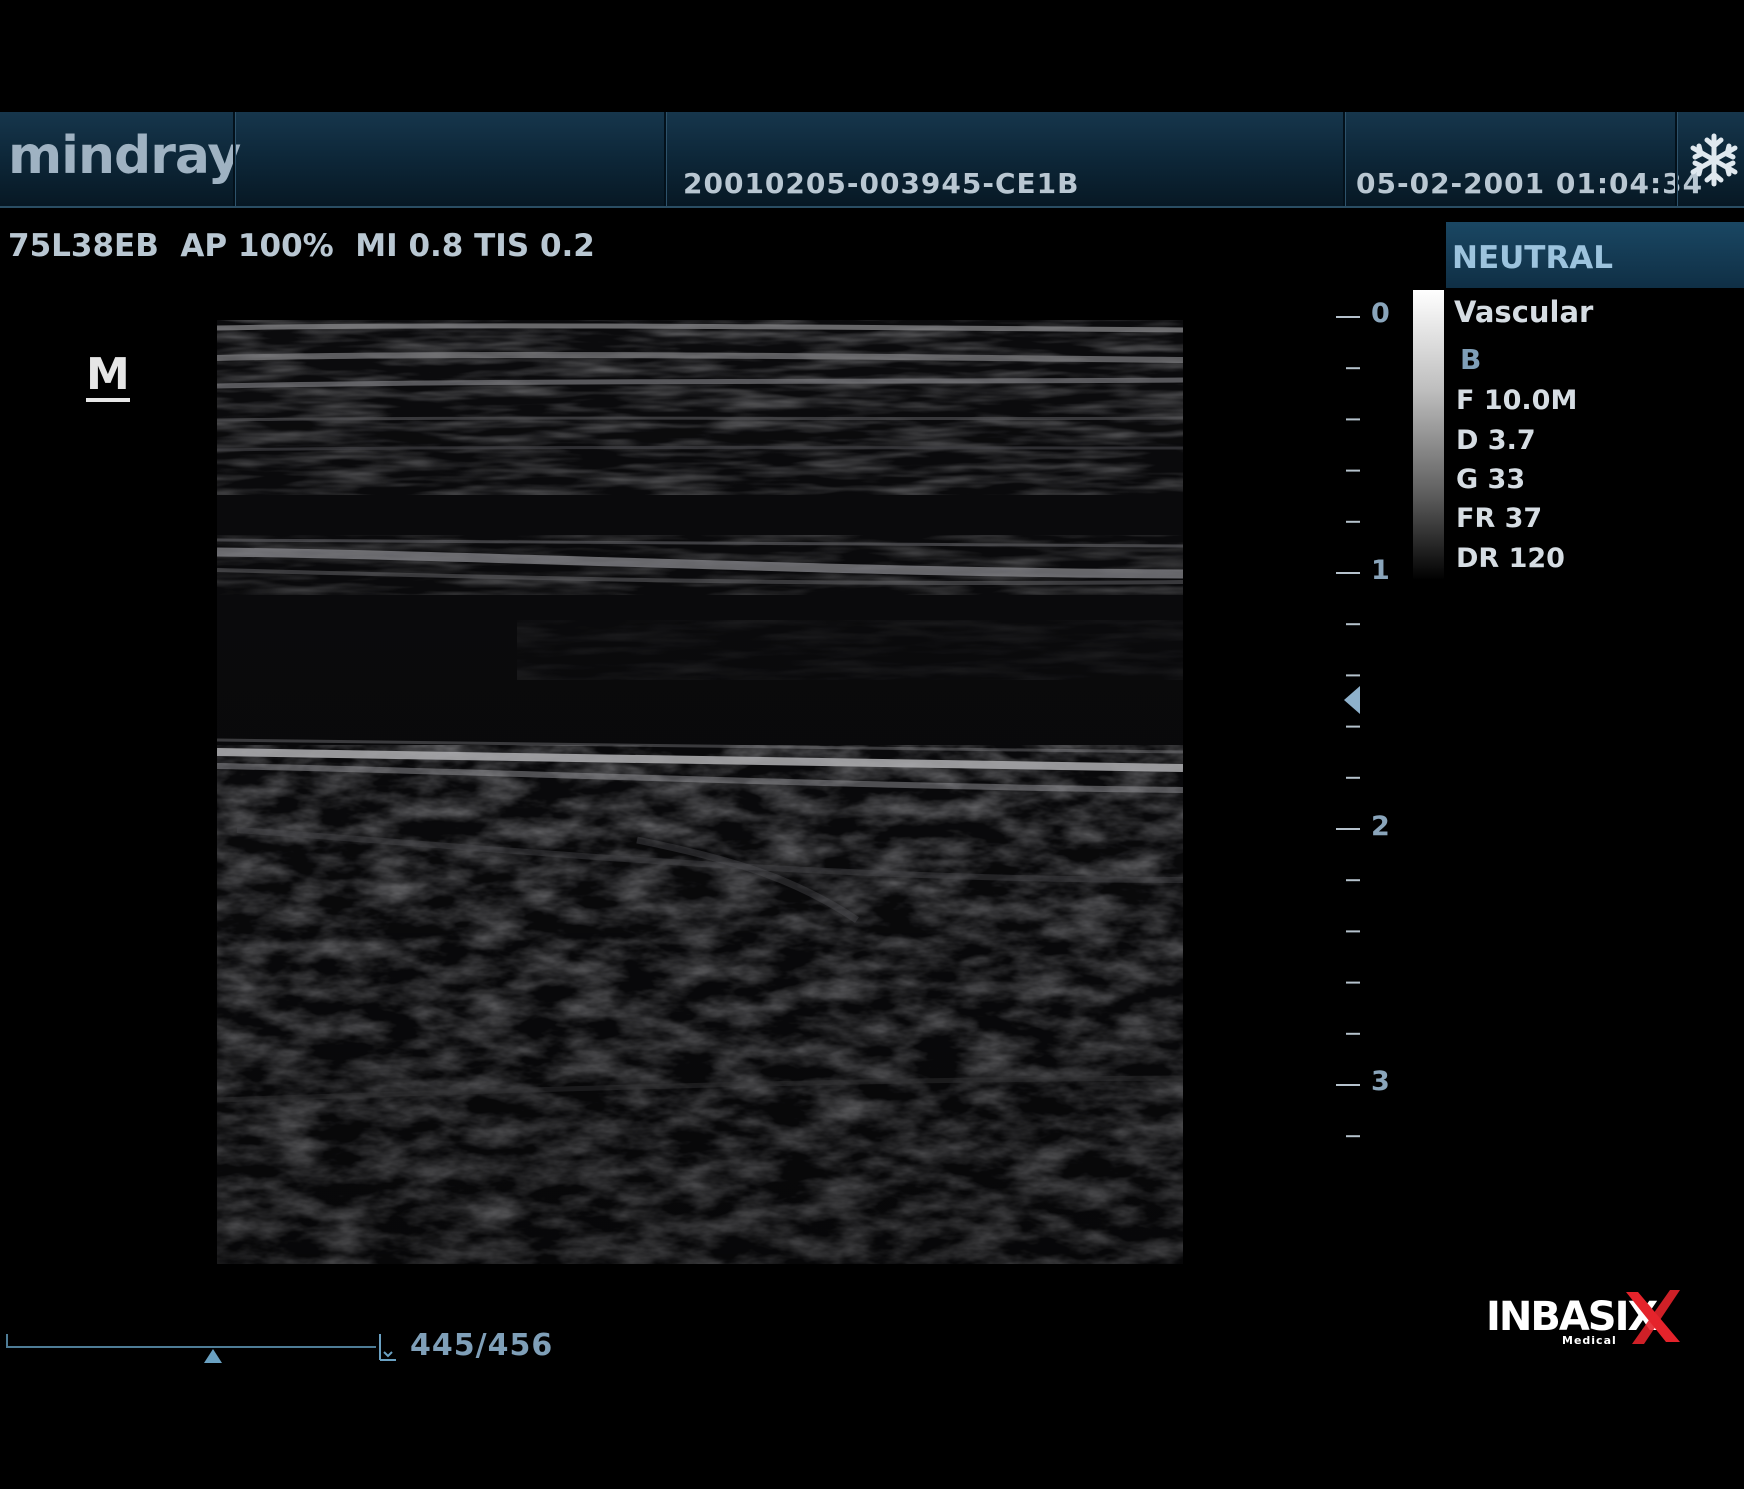 This screenshot has height=1489, width=1744. Describe the element at coordinates (108, 375) in the screenshot. I see `orientation-marker: M` at that location.